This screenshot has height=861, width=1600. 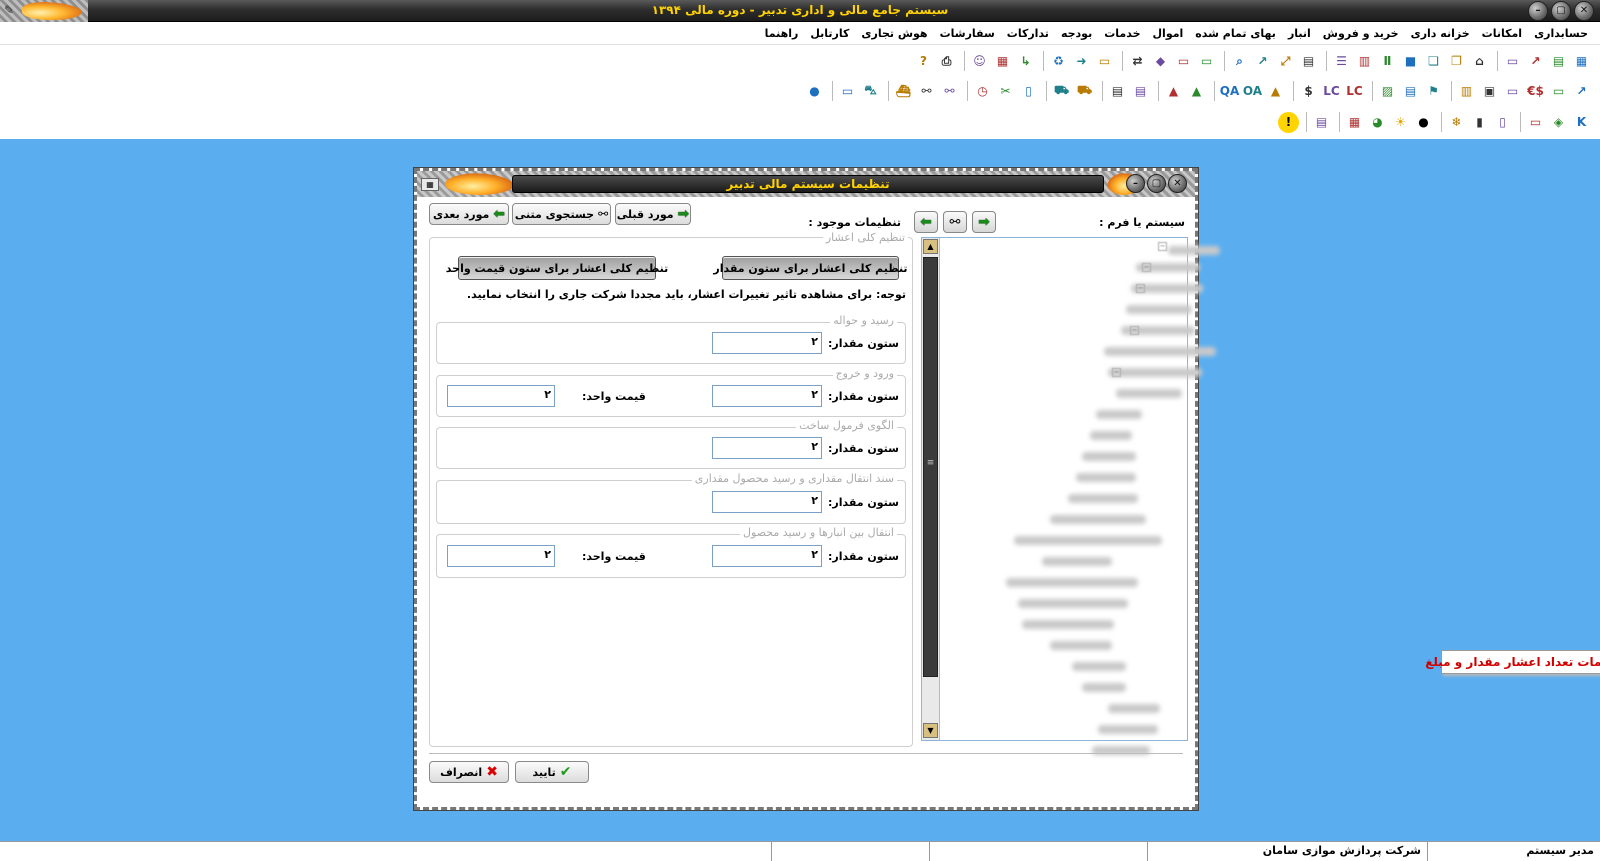 I want to click on ledger2-icon: ▤, so click(x=1117, y=91).